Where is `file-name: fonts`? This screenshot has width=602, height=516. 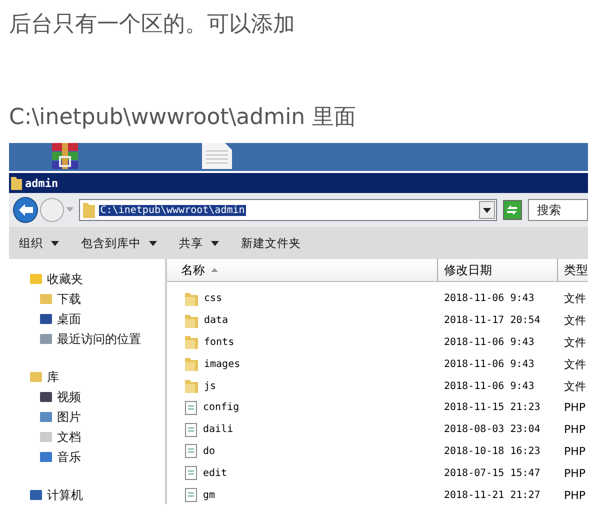 file-name: fonts is located at coordinates (219, 342).